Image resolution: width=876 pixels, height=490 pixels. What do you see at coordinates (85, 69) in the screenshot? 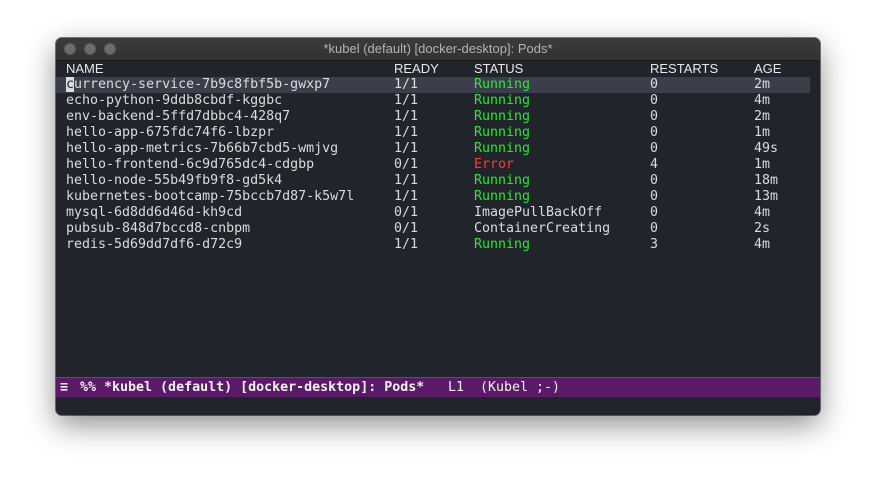
I see `header-name: NAME` at bounding box center [85, 69].